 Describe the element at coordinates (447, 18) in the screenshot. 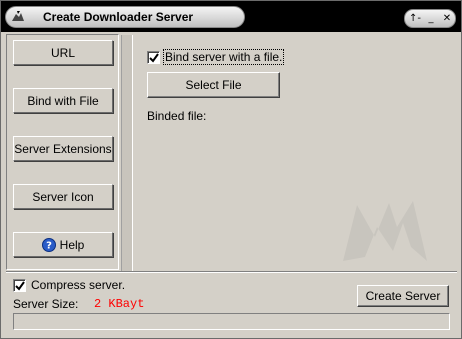

I see `close-button: ✕` at that location.